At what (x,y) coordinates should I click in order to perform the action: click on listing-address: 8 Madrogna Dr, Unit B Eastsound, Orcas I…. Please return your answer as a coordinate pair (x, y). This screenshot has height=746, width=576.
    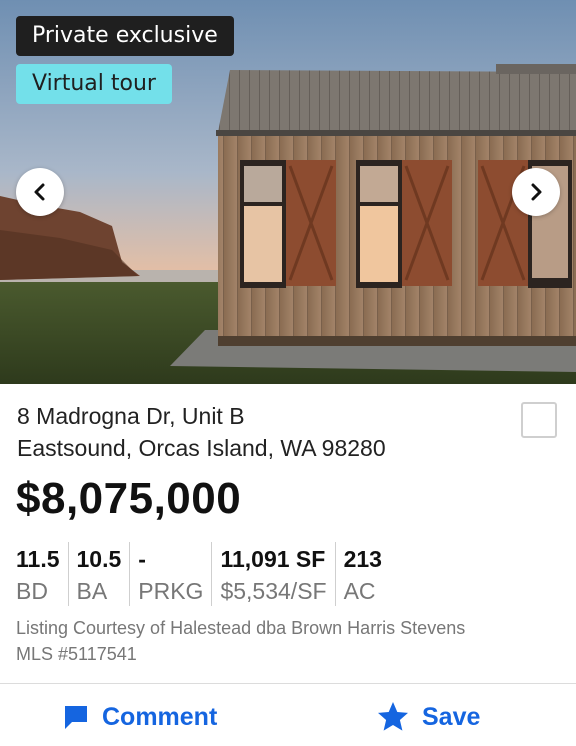
    Looking at the image, I should click on (201, 432).